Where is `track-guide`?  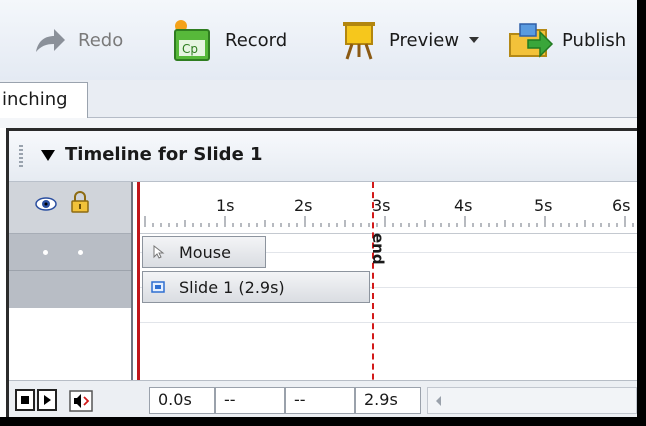 track-guide is located at coordinates (388, 322).